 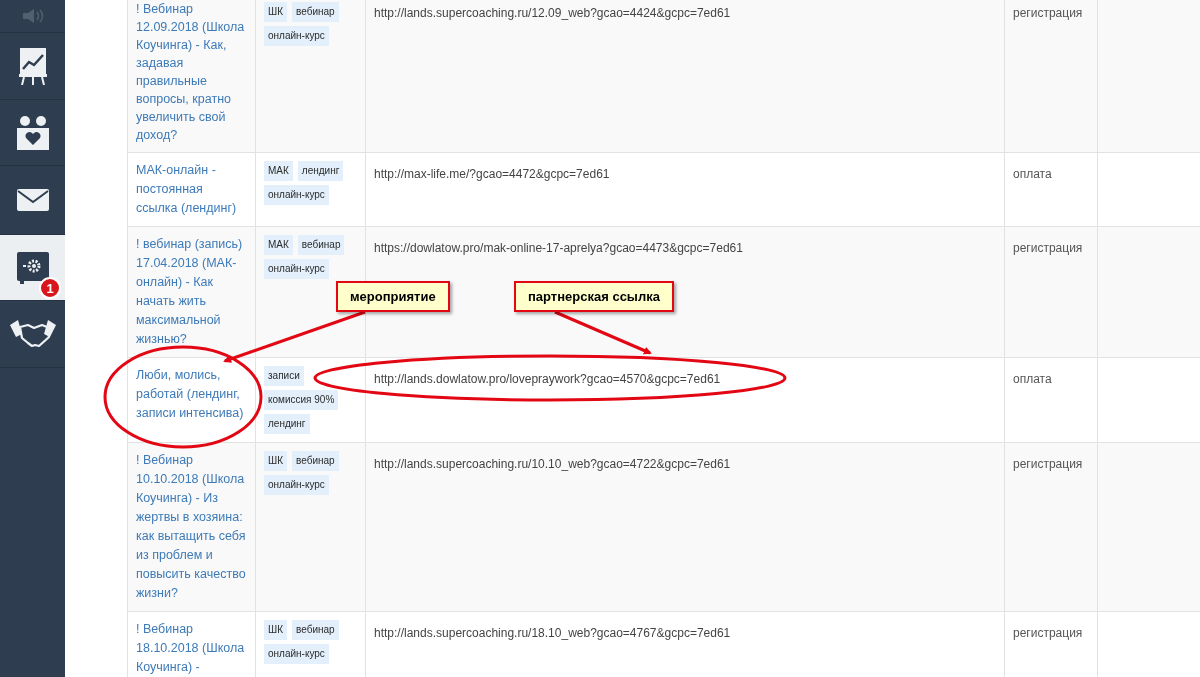 What do you see at coordinates (301, 400) in the screenshot?
I see `tag: комиссия 90%` at bounding box center [301, 400].